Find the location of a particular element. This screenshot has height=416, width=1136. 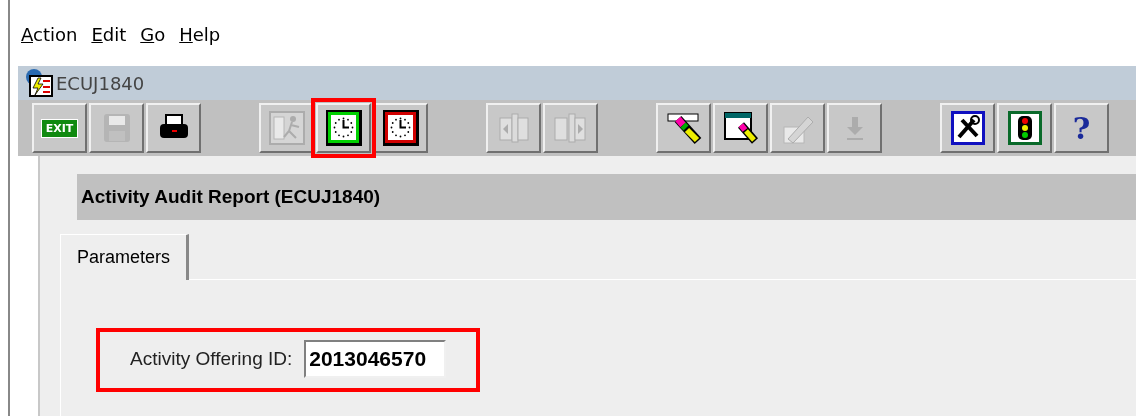

field-label: Activity Offering ID: is located at coordinates (211, 359).